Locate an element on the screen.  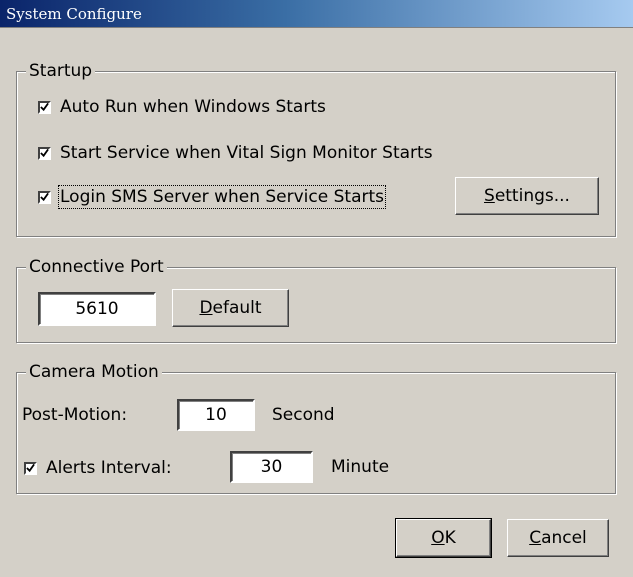
post-motion-input: 10 is located at coordinates (216, 415).